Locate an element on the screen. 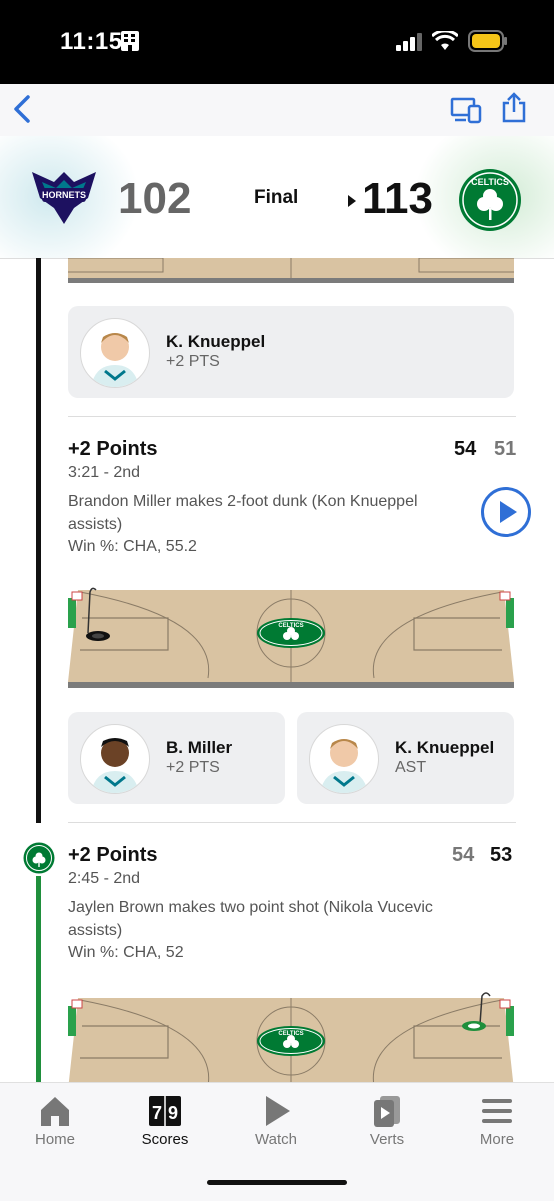 The image size is (554, 1201). court-diagram is located at coordinates (291, 270).